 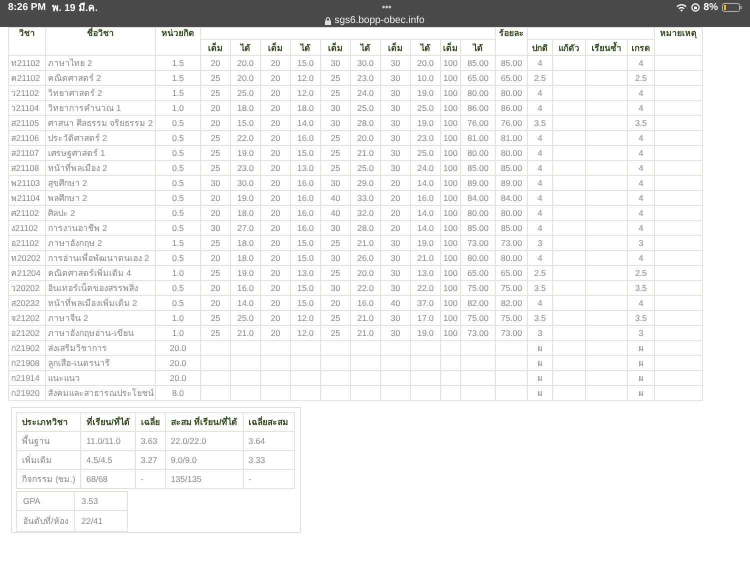 What do you see at coordinates (101, 243) in the screenshot?
I see `table-cell: ภาษาอังกฤษ 2` at bounding box center [101, 243].